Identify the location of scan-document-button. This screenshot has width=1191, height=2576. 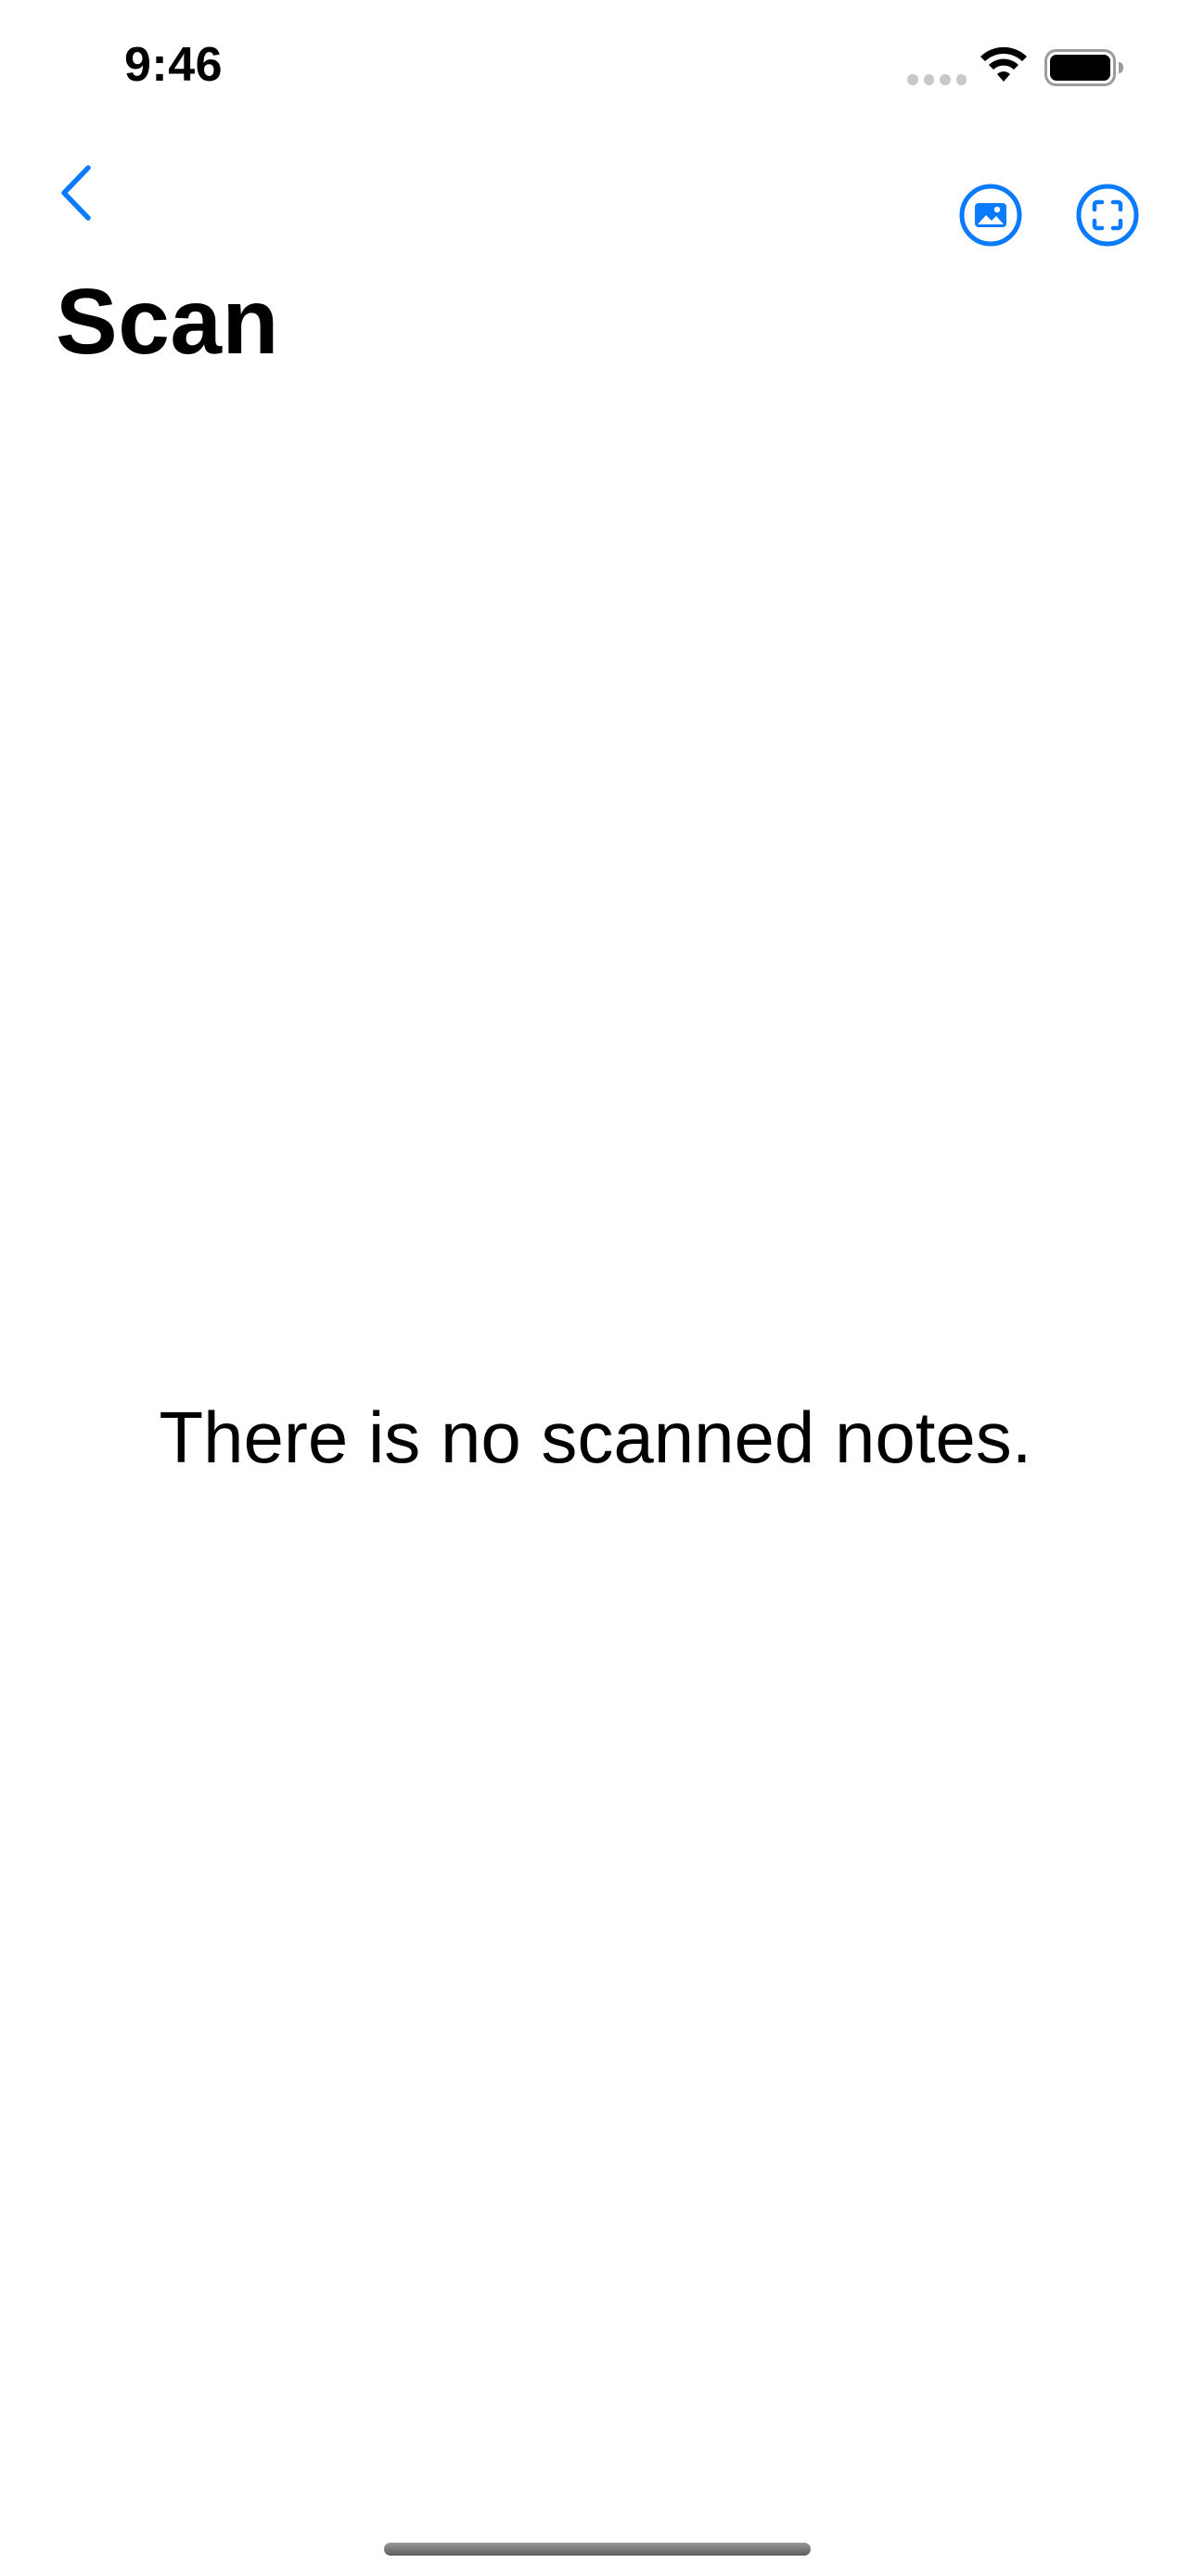
(1107, 216).